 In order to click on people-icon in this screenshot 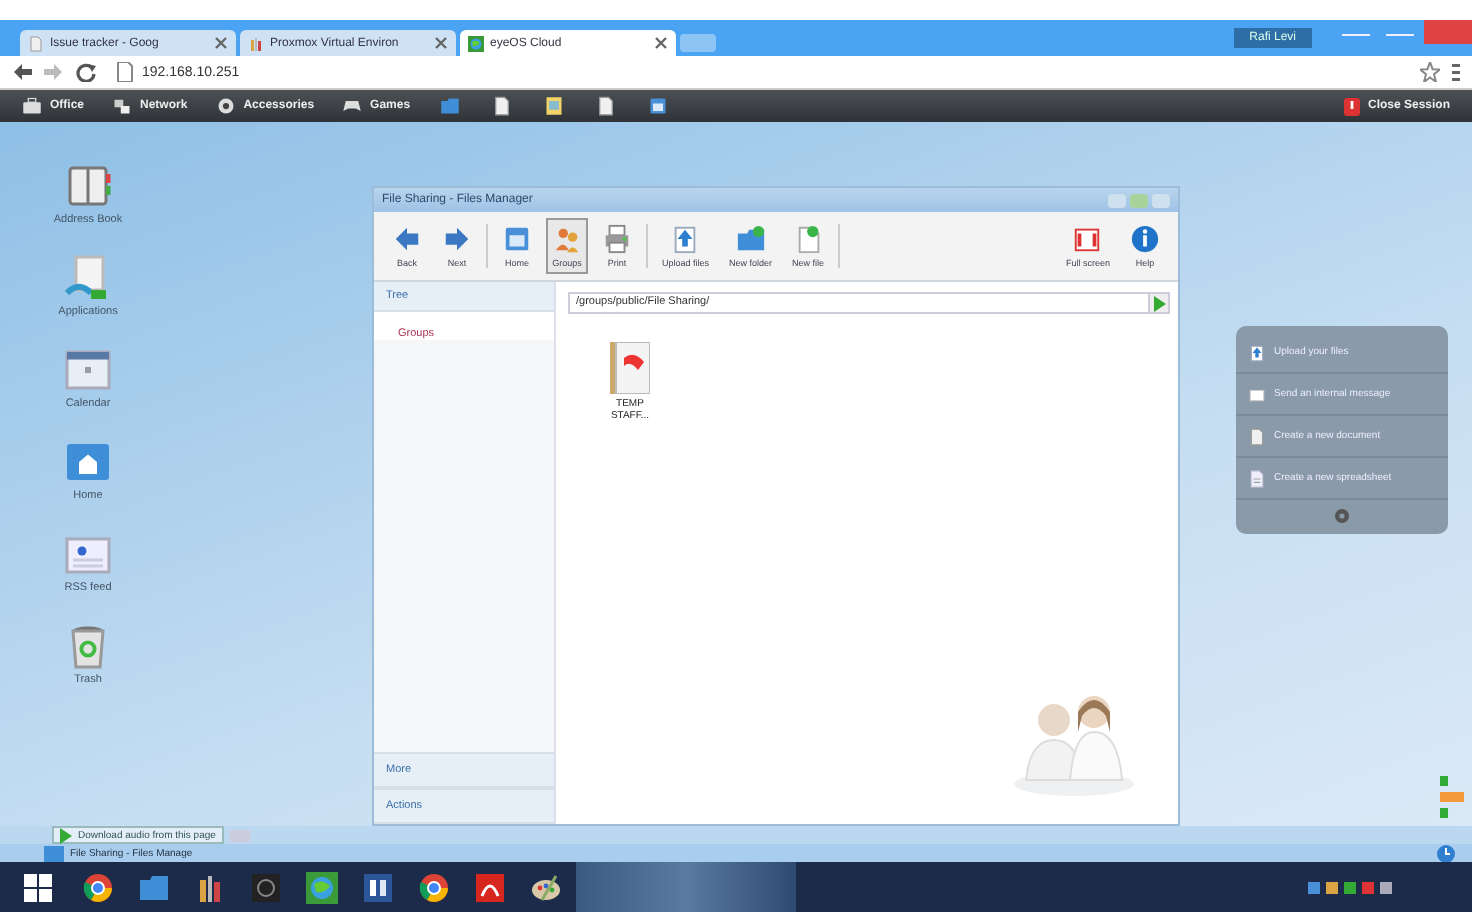, I will do `click(567, 239)`.